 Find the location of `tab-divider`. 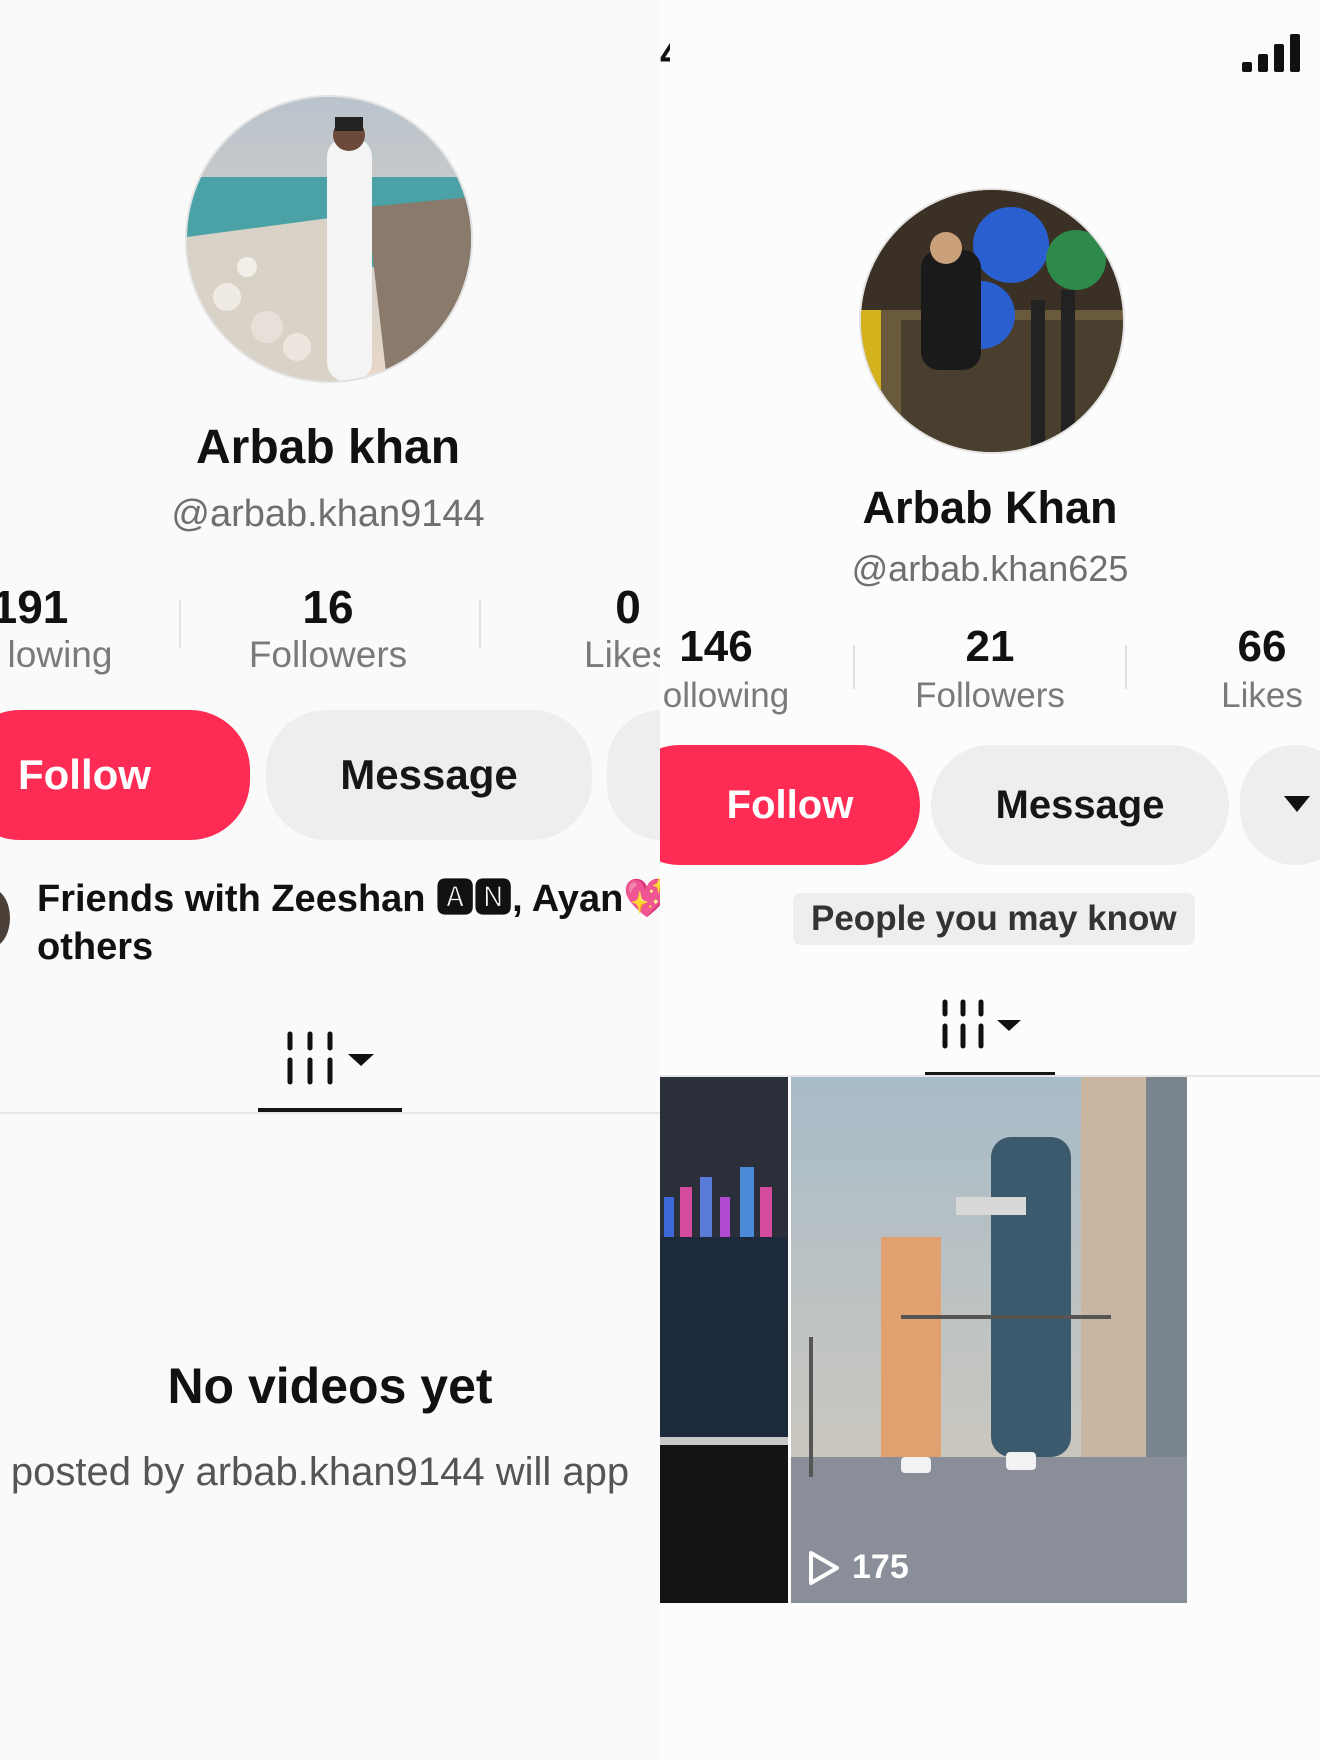

tab-divider is located at coordinates (330, 1113).